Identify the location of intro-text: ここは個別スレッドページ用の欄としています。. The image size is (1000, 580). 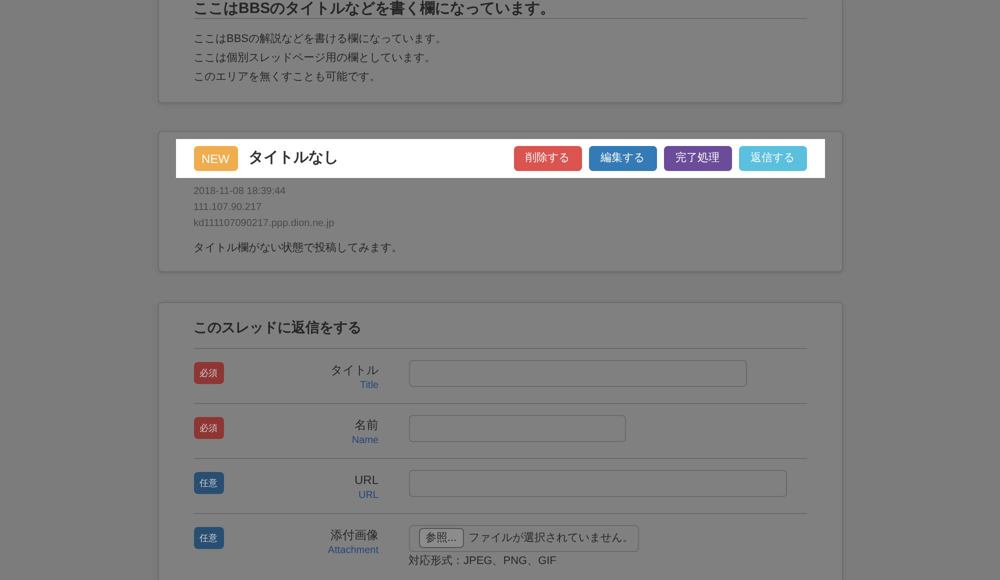
(315, 58).